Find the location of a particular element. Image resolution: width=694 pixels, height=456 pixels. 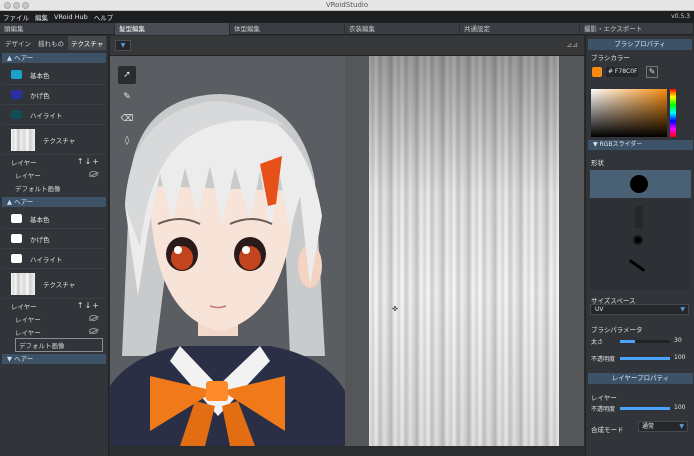

layer-header: レイヤー ↑↓+ is located at coordinates (54, 305).